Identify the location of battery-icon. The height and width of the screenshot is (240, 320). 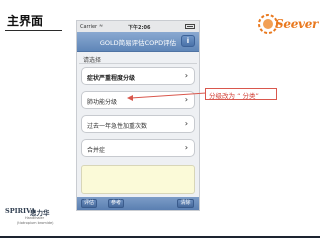
(190, 26).